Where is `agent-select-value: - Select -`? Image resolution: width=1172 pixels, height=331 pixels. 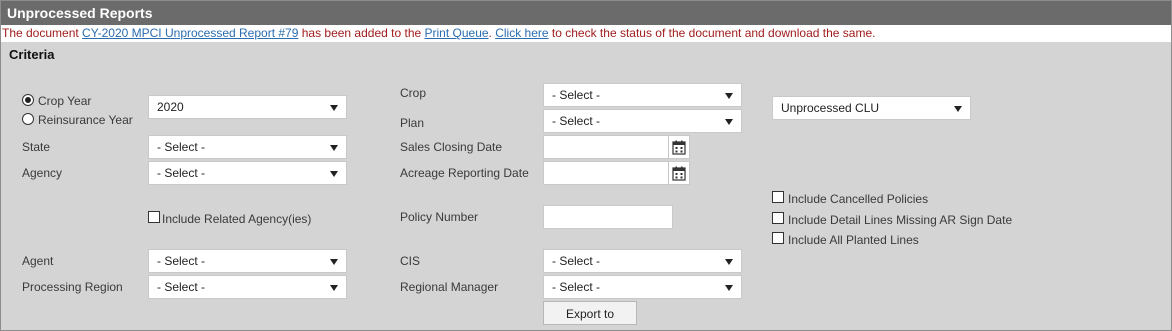 agent-select-value: - Select - is located at coordinates (181, 261).